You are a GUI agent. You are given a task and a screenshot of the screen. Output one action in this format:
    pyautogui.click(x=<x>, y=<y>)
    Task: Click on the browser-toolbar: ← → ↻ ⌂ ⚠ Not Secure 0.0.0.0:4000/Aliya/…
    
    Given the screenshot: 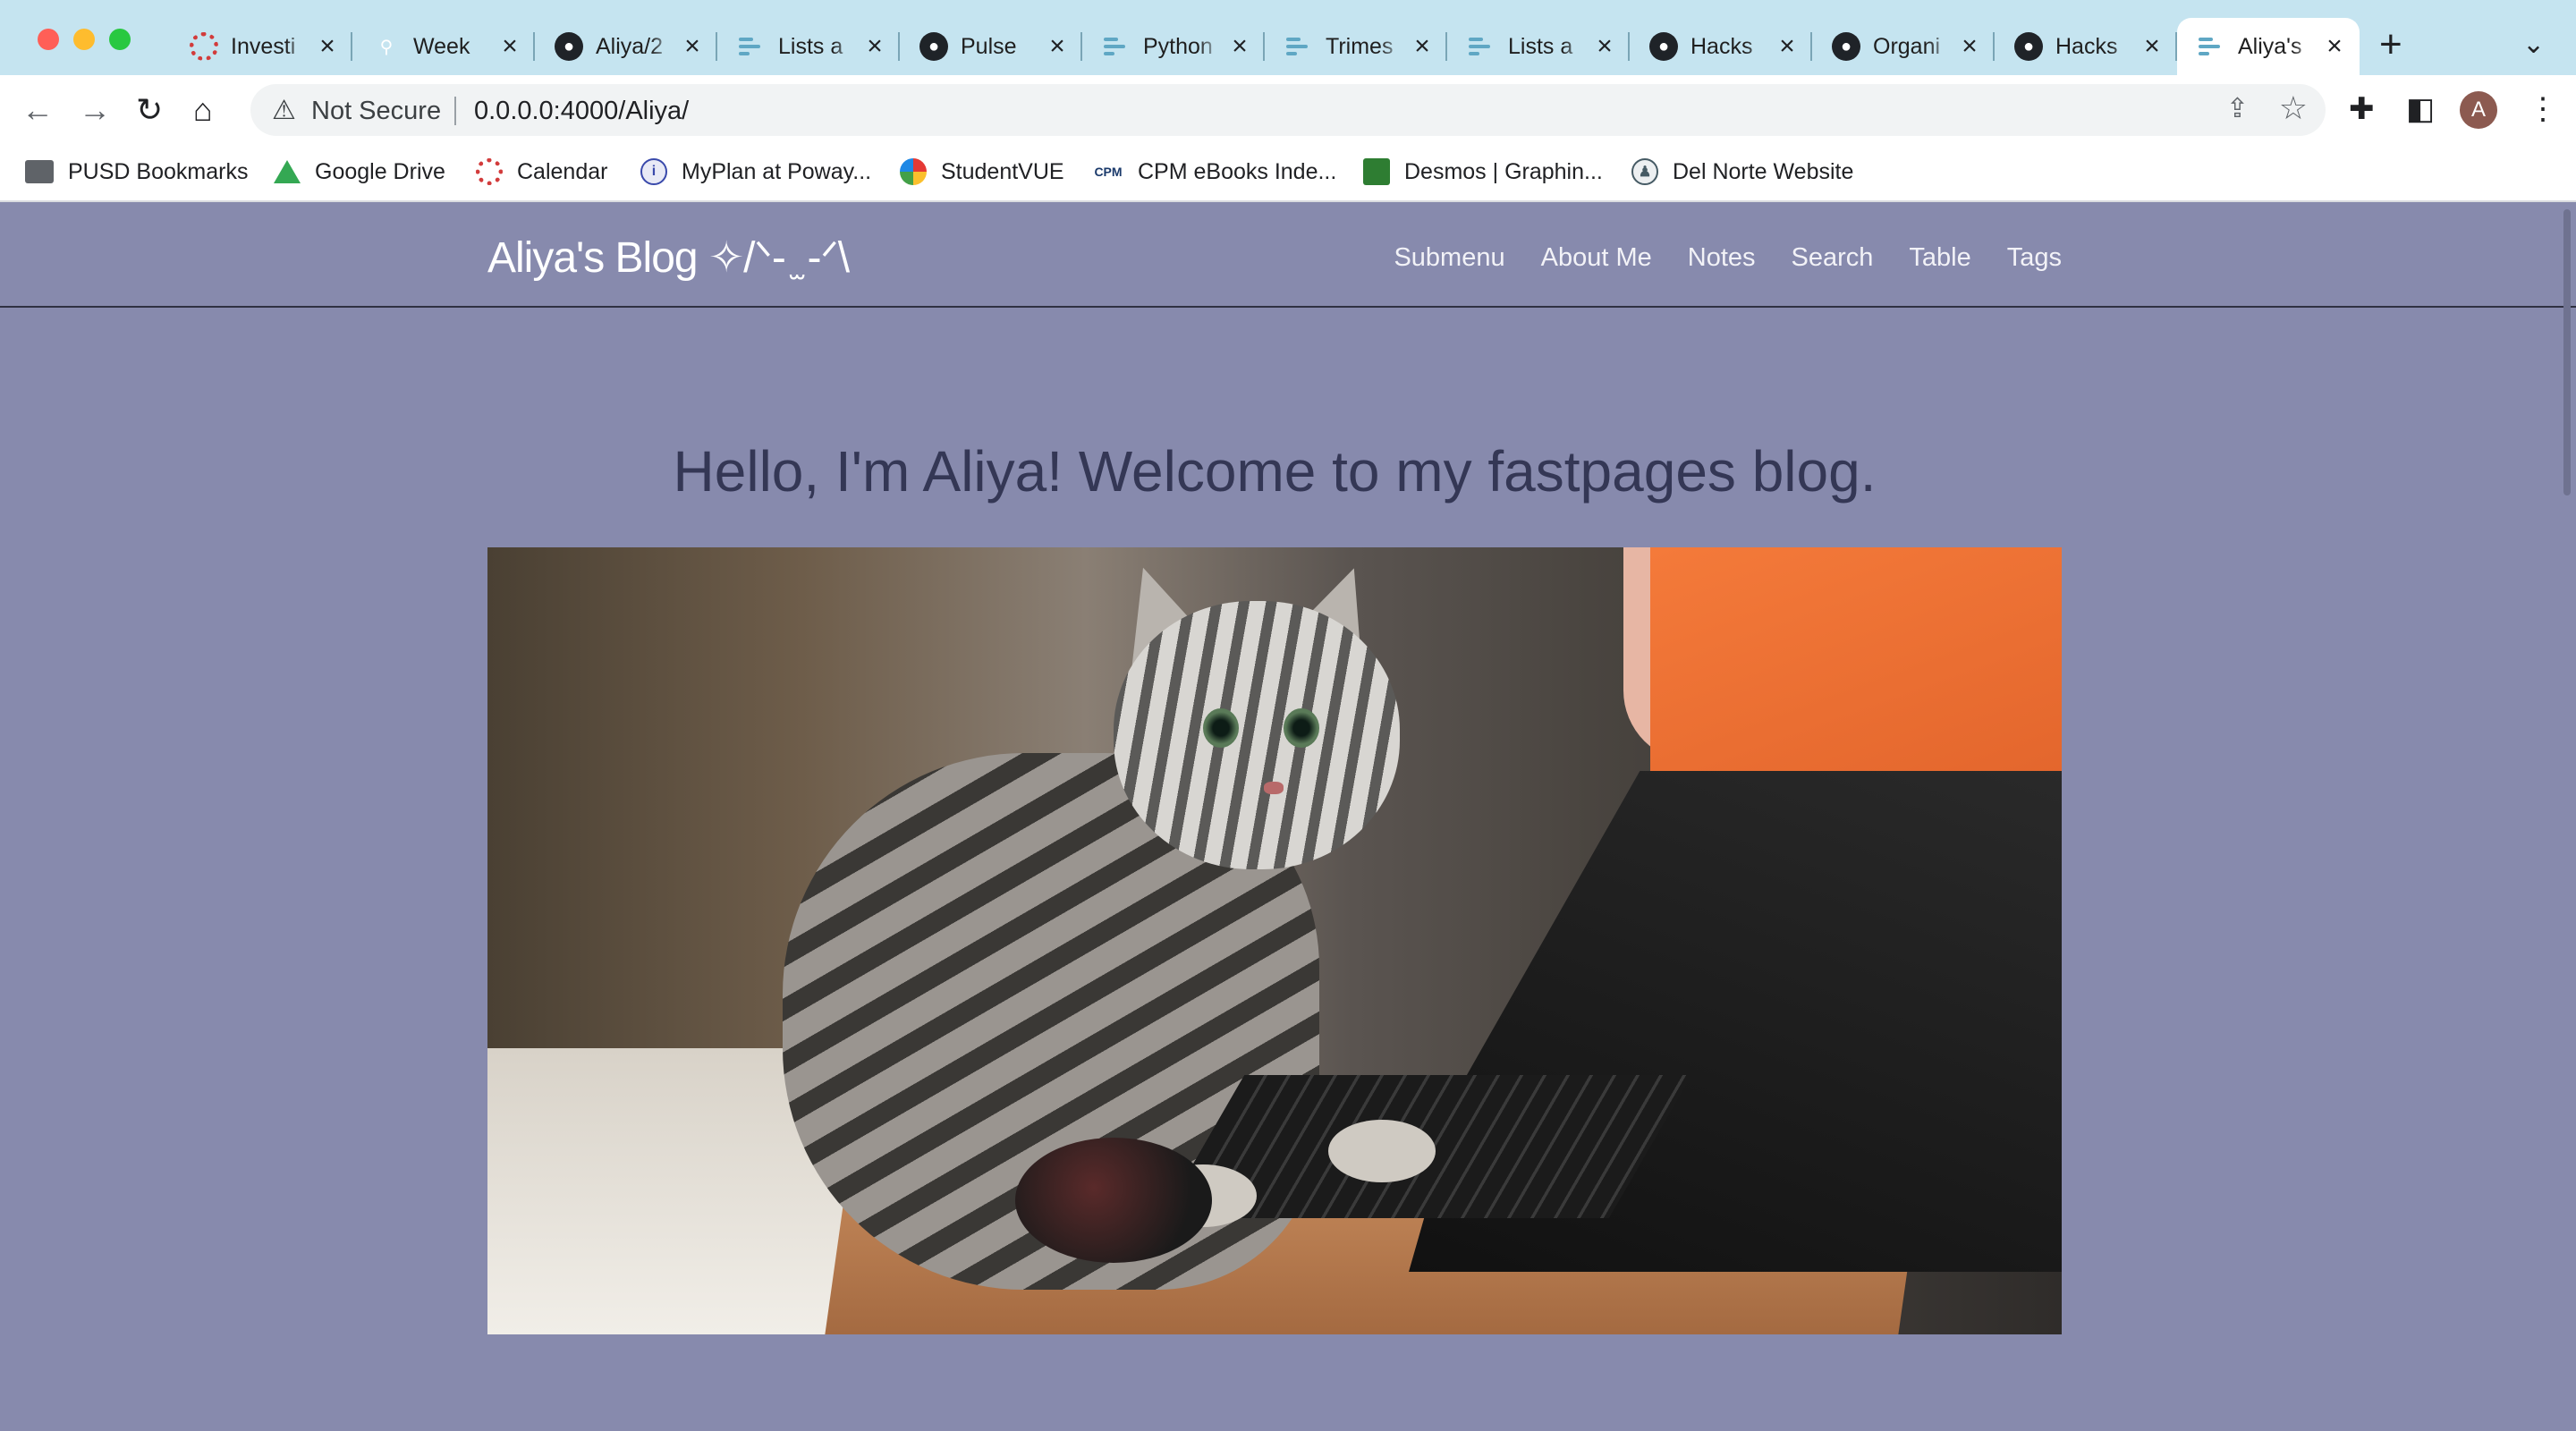 What is the action you would take?
    pyautogui.click(x=1288, y=110)
    